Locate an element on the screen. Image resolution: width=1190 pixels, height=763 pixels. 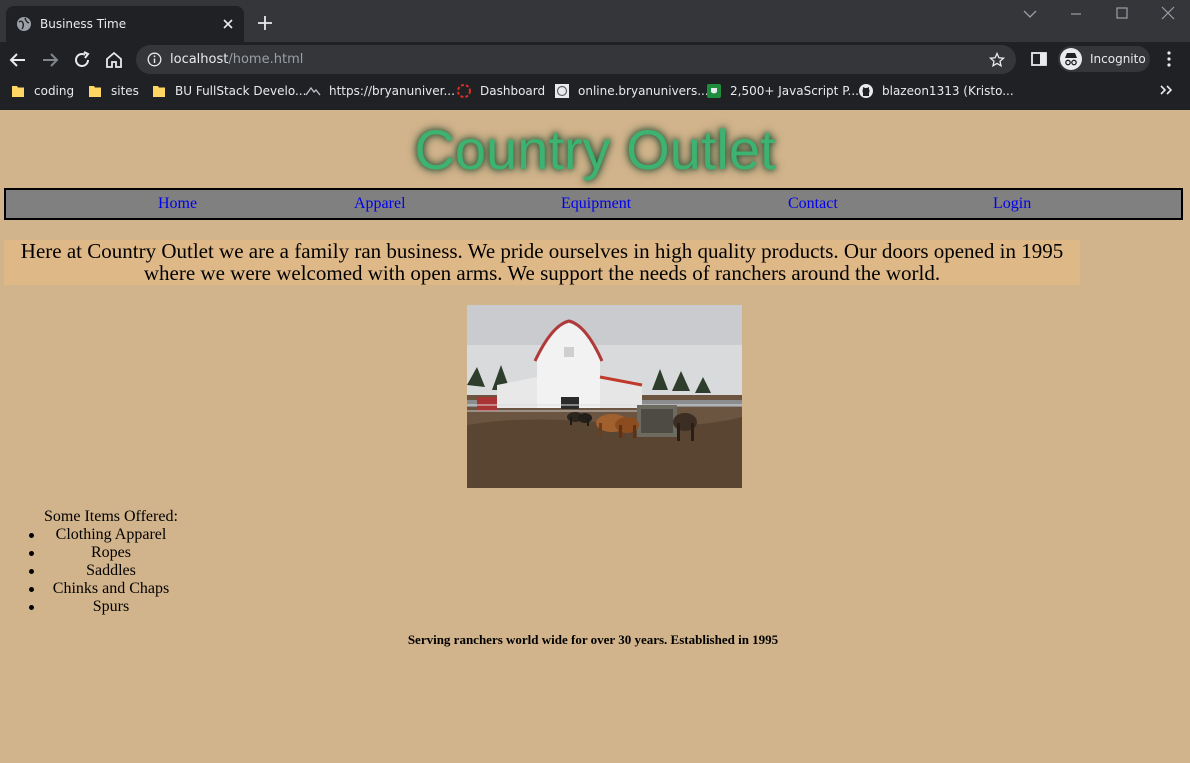
url-path: /home.html is located at coordinates (266, 59).